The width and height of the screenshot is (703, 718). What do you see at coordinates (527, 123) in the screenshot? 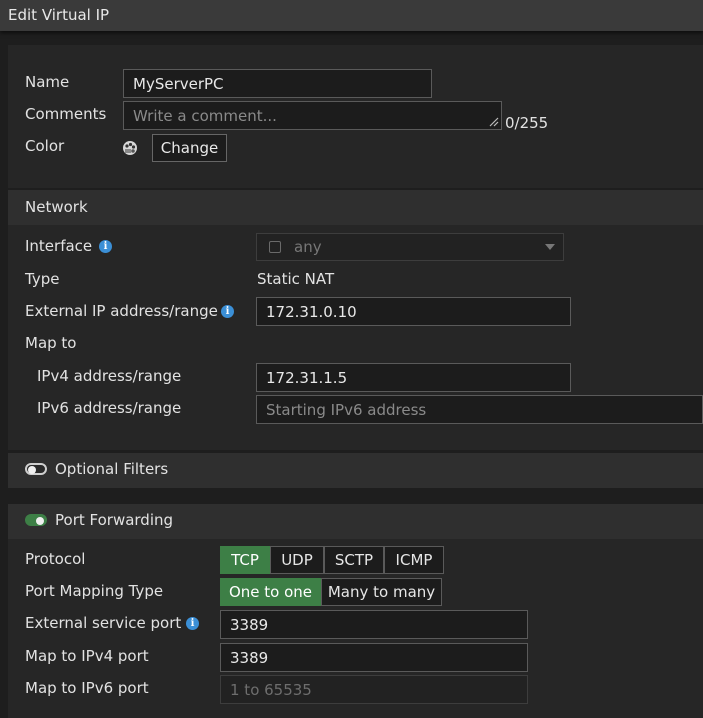
I see `comments-counter: 0/255` at bounding box center [527, 123].